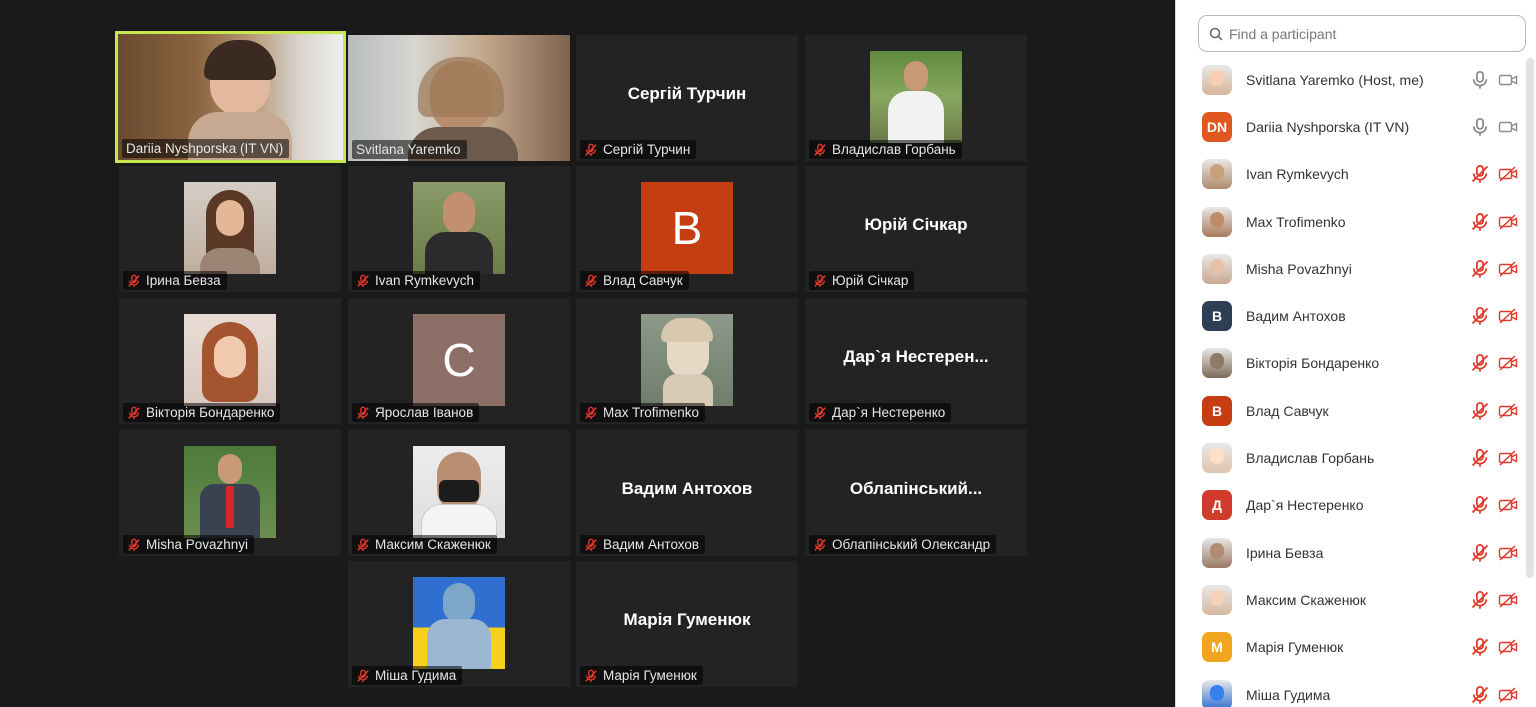 Image resolution: width=1536 pixels, height=707 pixels. Describe the element at coordinates (916, 98) in the screenshot. I see `video-tile: Владислав Горбань` at that location.